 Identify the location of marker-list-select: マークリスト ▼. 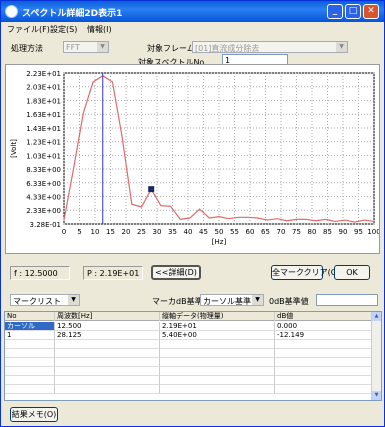
(45, 300).